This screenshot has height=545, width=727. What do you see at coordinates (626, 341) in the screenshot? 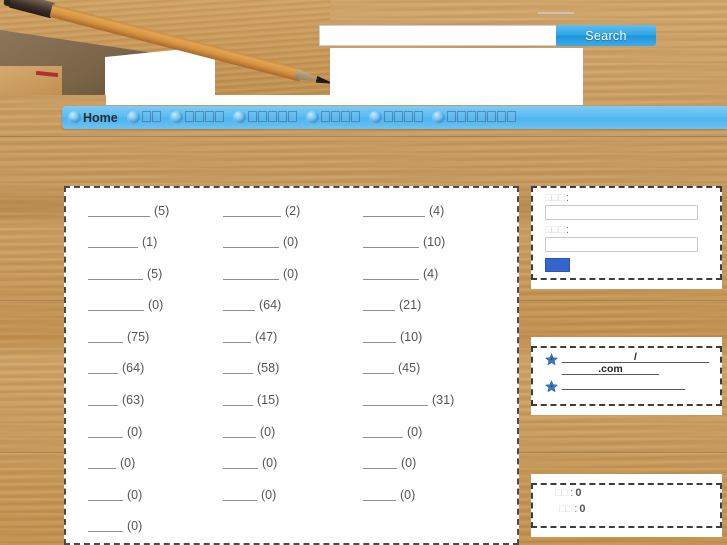
I see `sidebar-spacer` at bounding box center [626, 341].